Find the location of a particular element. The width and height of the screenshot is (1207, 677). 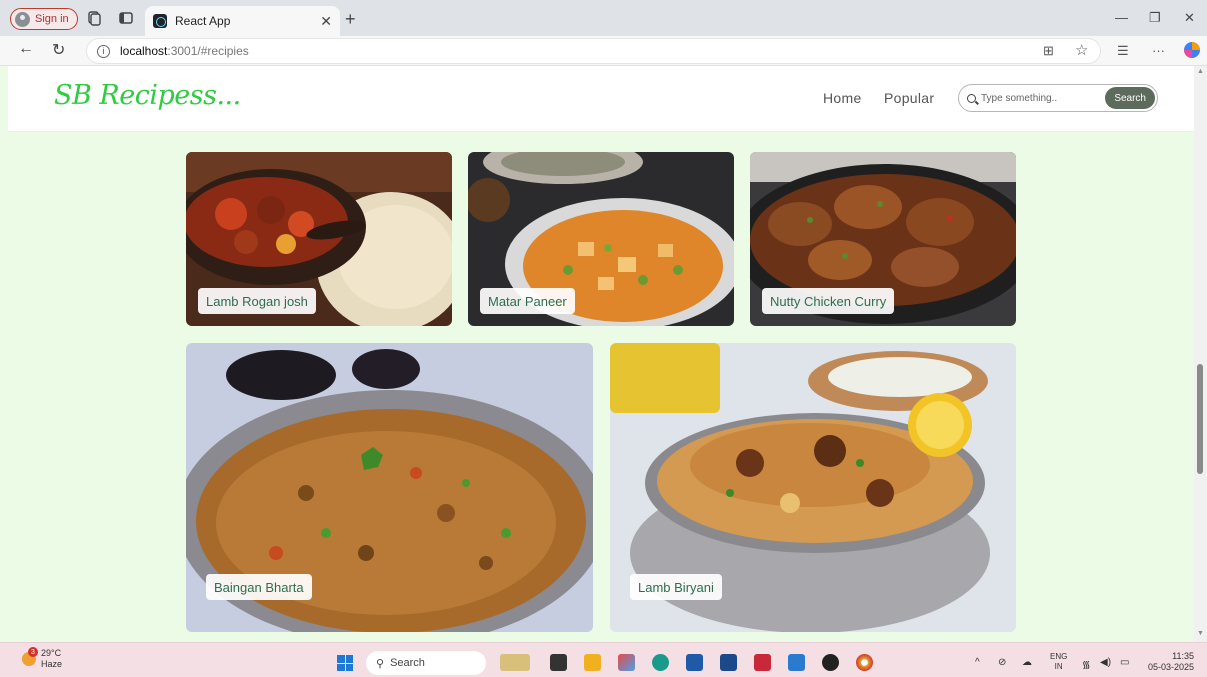

browser-tab-bar: Sign in React App ✕ + — ❐ ✕ is located at coordinates (603, 18).